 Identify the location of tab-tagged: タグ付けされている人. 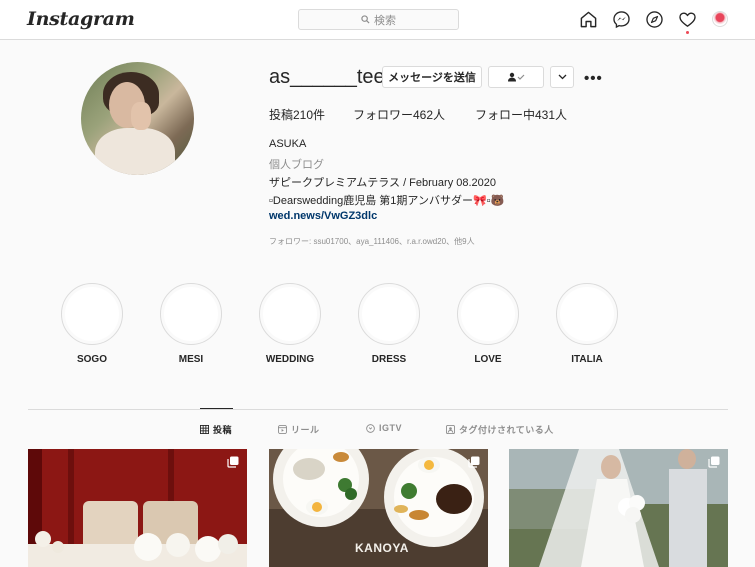
(500, 429).